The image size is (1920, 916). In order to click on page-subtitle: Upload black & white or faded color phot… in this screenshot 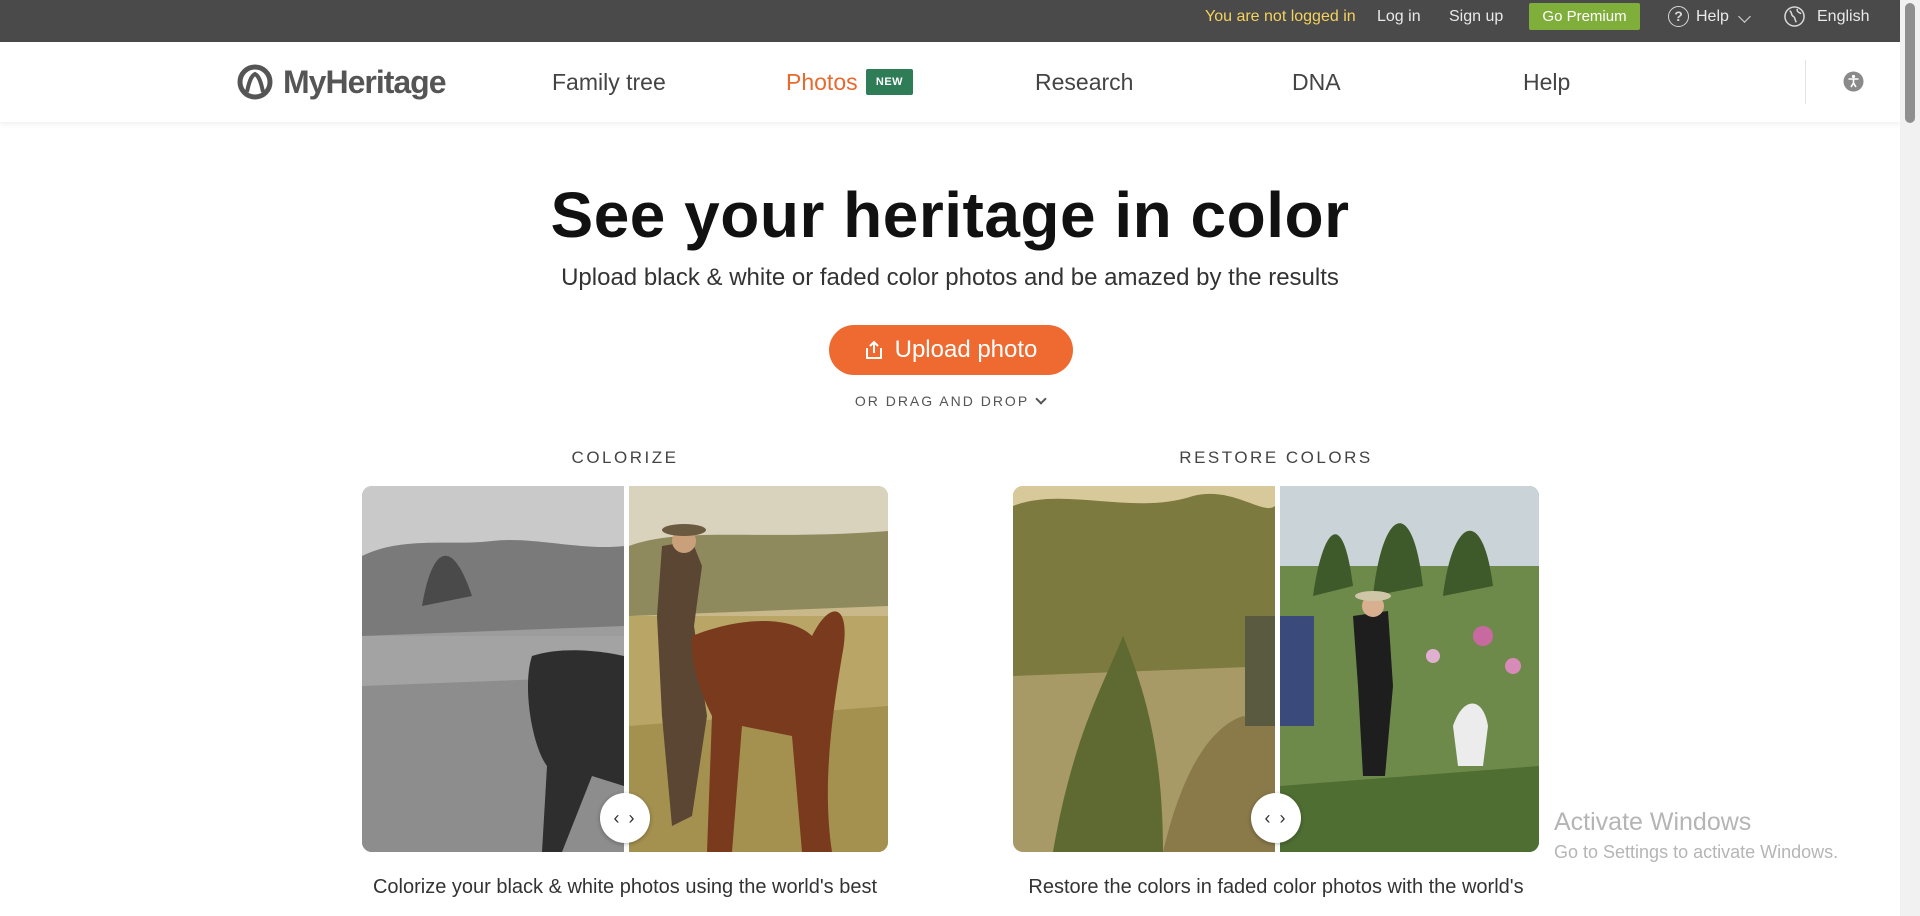, I will do `click(950, 277)`.